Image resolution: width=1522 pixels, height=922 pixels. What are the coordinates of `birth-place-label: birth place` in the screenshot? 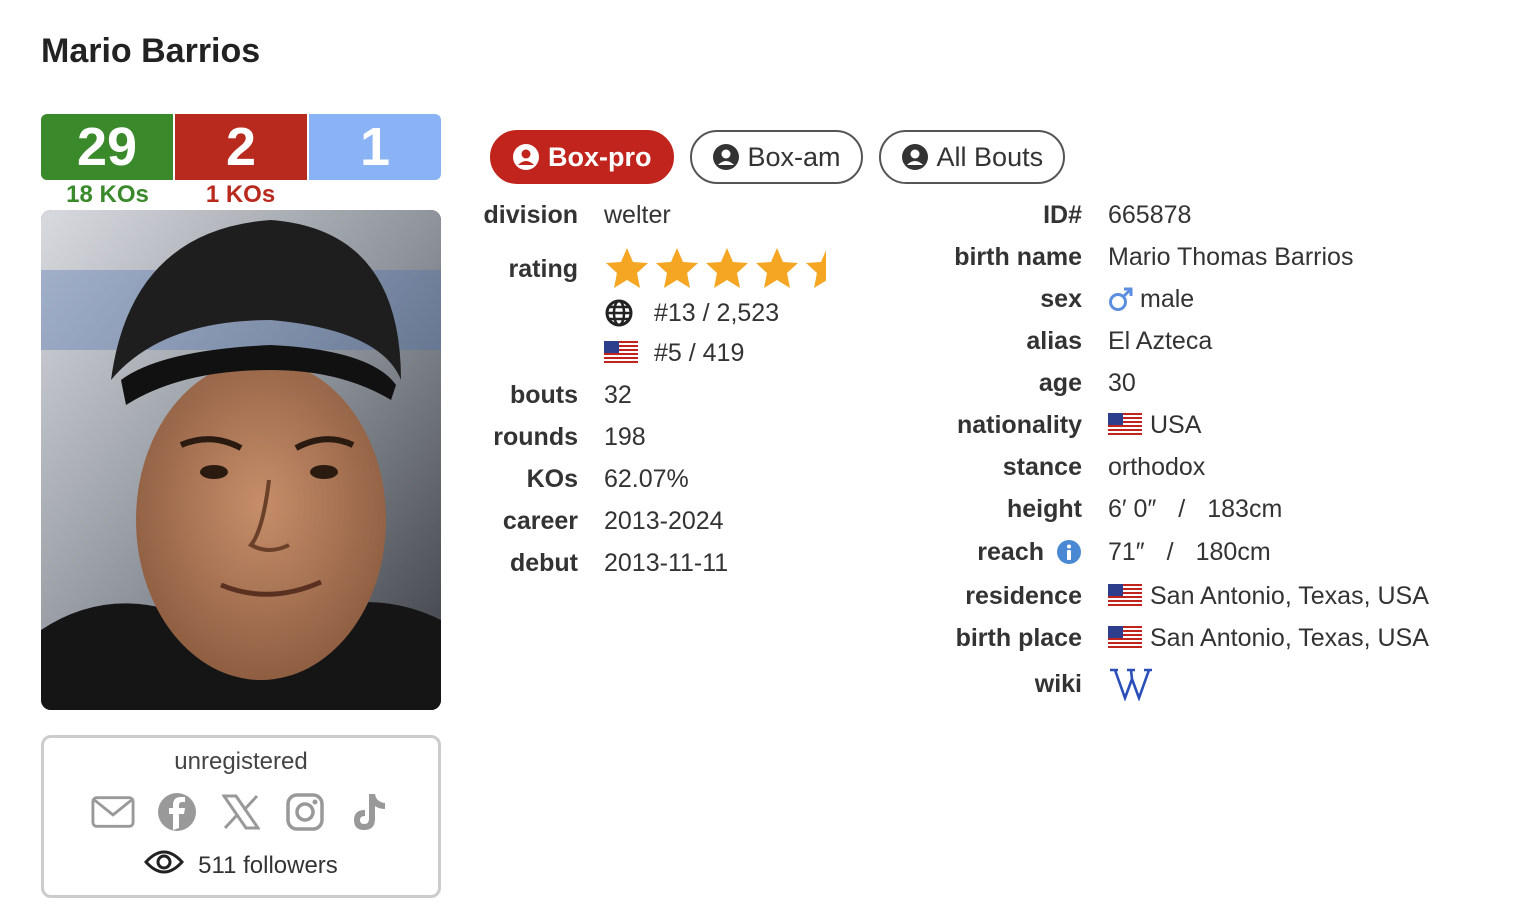 It's located at (1018, 638).